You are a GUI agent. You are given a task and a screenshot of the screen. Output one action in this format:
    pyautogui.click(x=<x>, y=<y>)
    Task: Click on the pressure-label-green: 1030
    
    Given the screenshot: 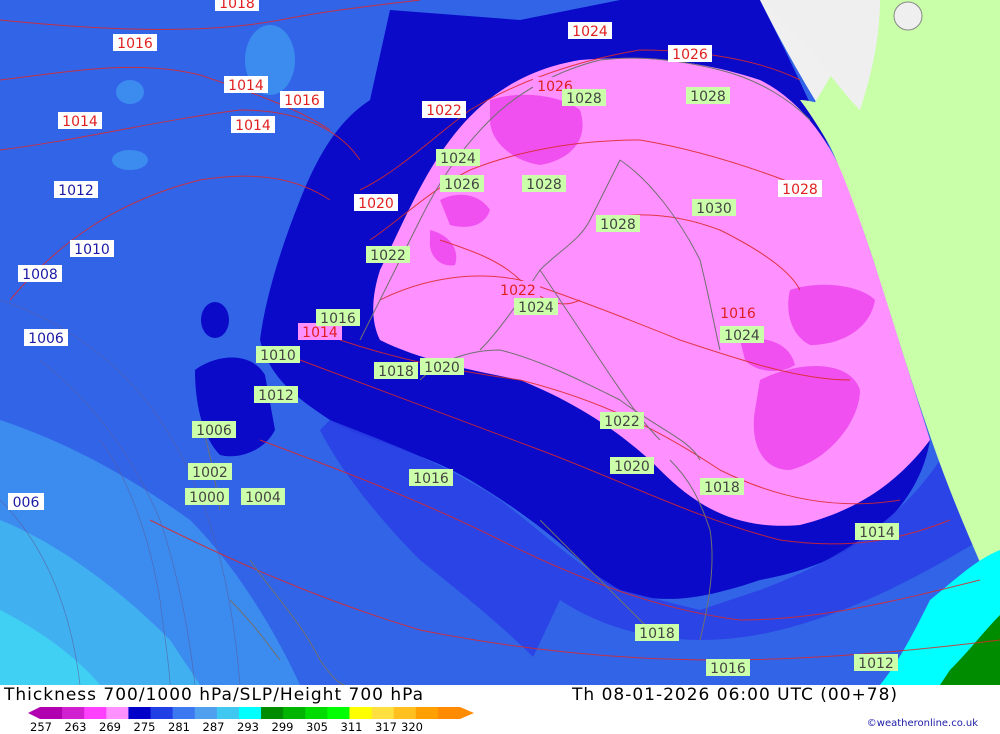 What is the action you would take?
    pyautogui.click(x=714, y=208)
    